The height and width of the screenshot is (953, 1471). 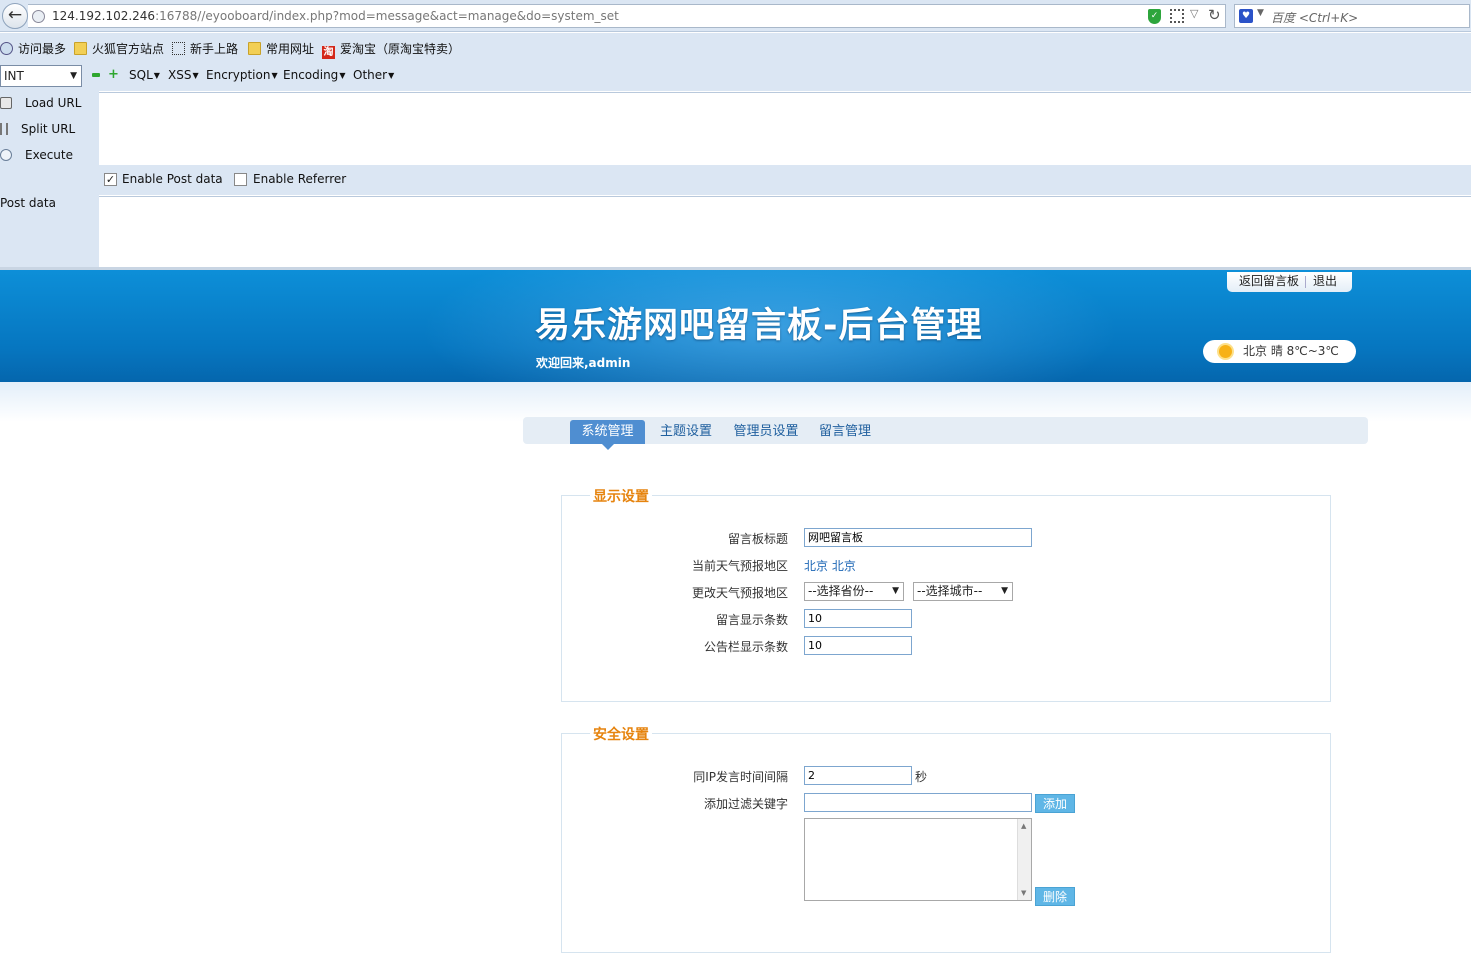 What do you see at coordinates (766, 432) in the screenshot?
I see `tab-admin-settings: 管理员设置` at bounding box center [766, 432].